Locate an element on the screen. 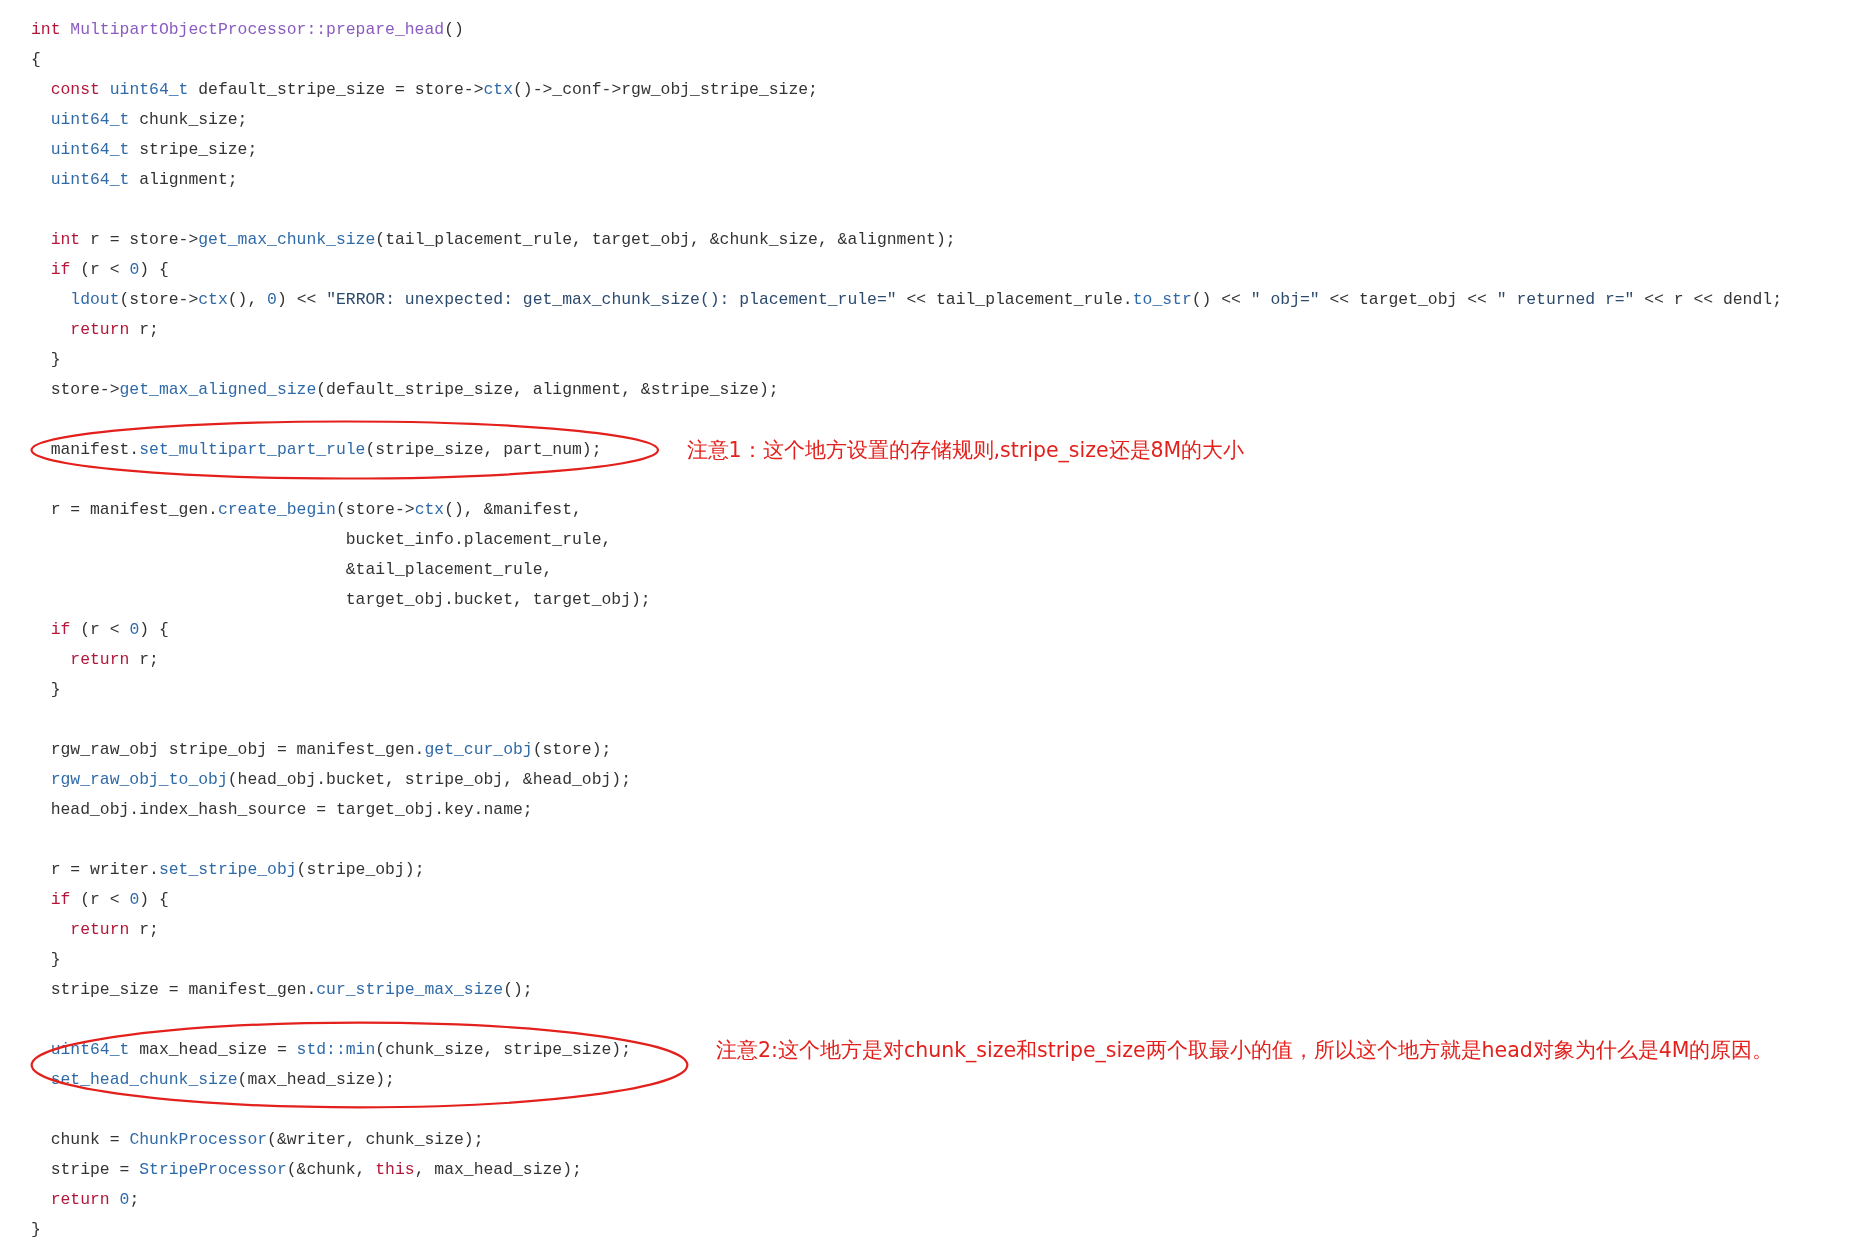  code-line: manifest.set_multipart_part_rule(stripe_size, part_num); is located at coordinates (325, 450).